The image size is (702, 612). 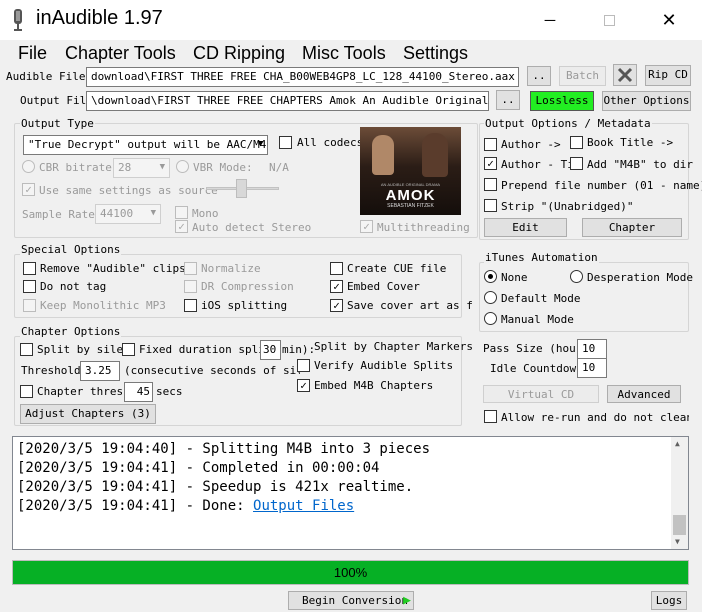 What do you see at coordinates (28, 189) in the screenshot?
I see `same-settings-checkbox: ✓` at bounding box center [28, 189].